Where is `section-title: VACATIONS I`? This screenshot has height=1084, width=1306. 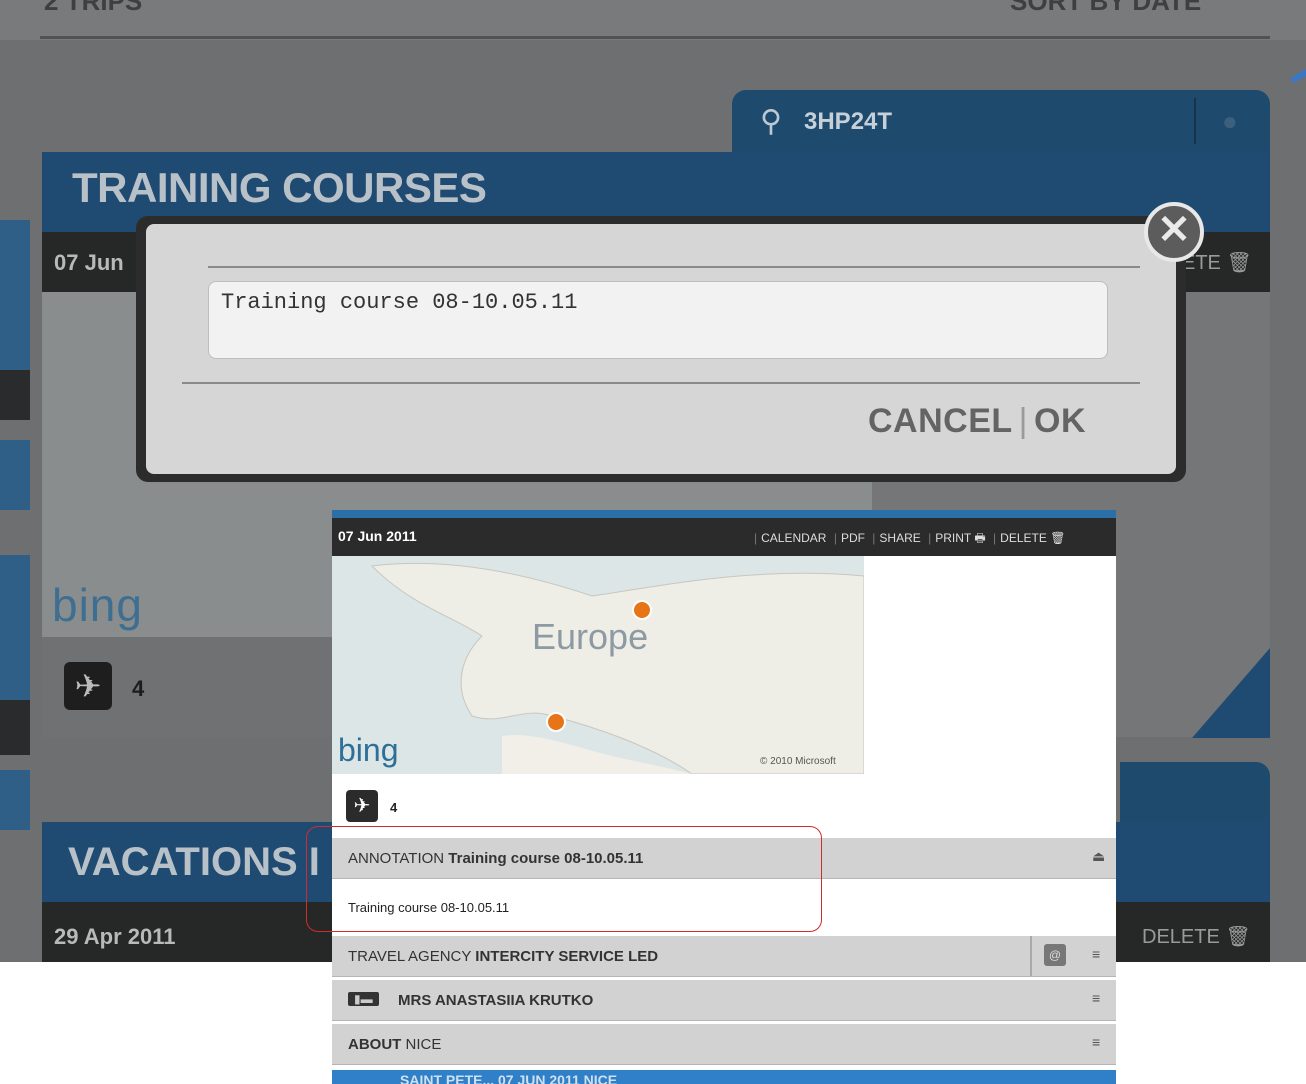 section-title: VACATIONS I is located at coordinates (194, 862).